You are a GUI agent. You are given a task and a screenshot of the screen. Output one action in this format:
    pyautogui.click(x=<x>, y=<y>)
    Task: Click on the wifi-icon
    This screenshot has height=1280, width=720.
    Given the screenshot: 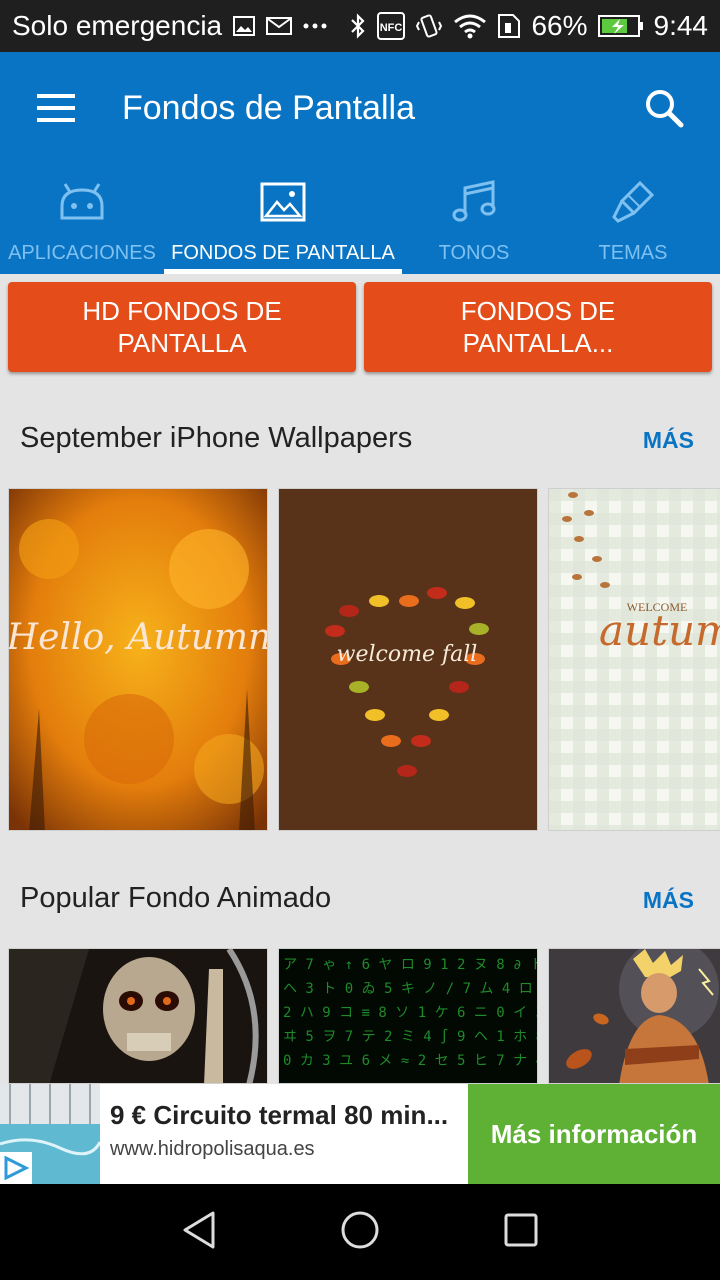 What is the action you would take?
    pyautogui.click(x=470, y=26)
    